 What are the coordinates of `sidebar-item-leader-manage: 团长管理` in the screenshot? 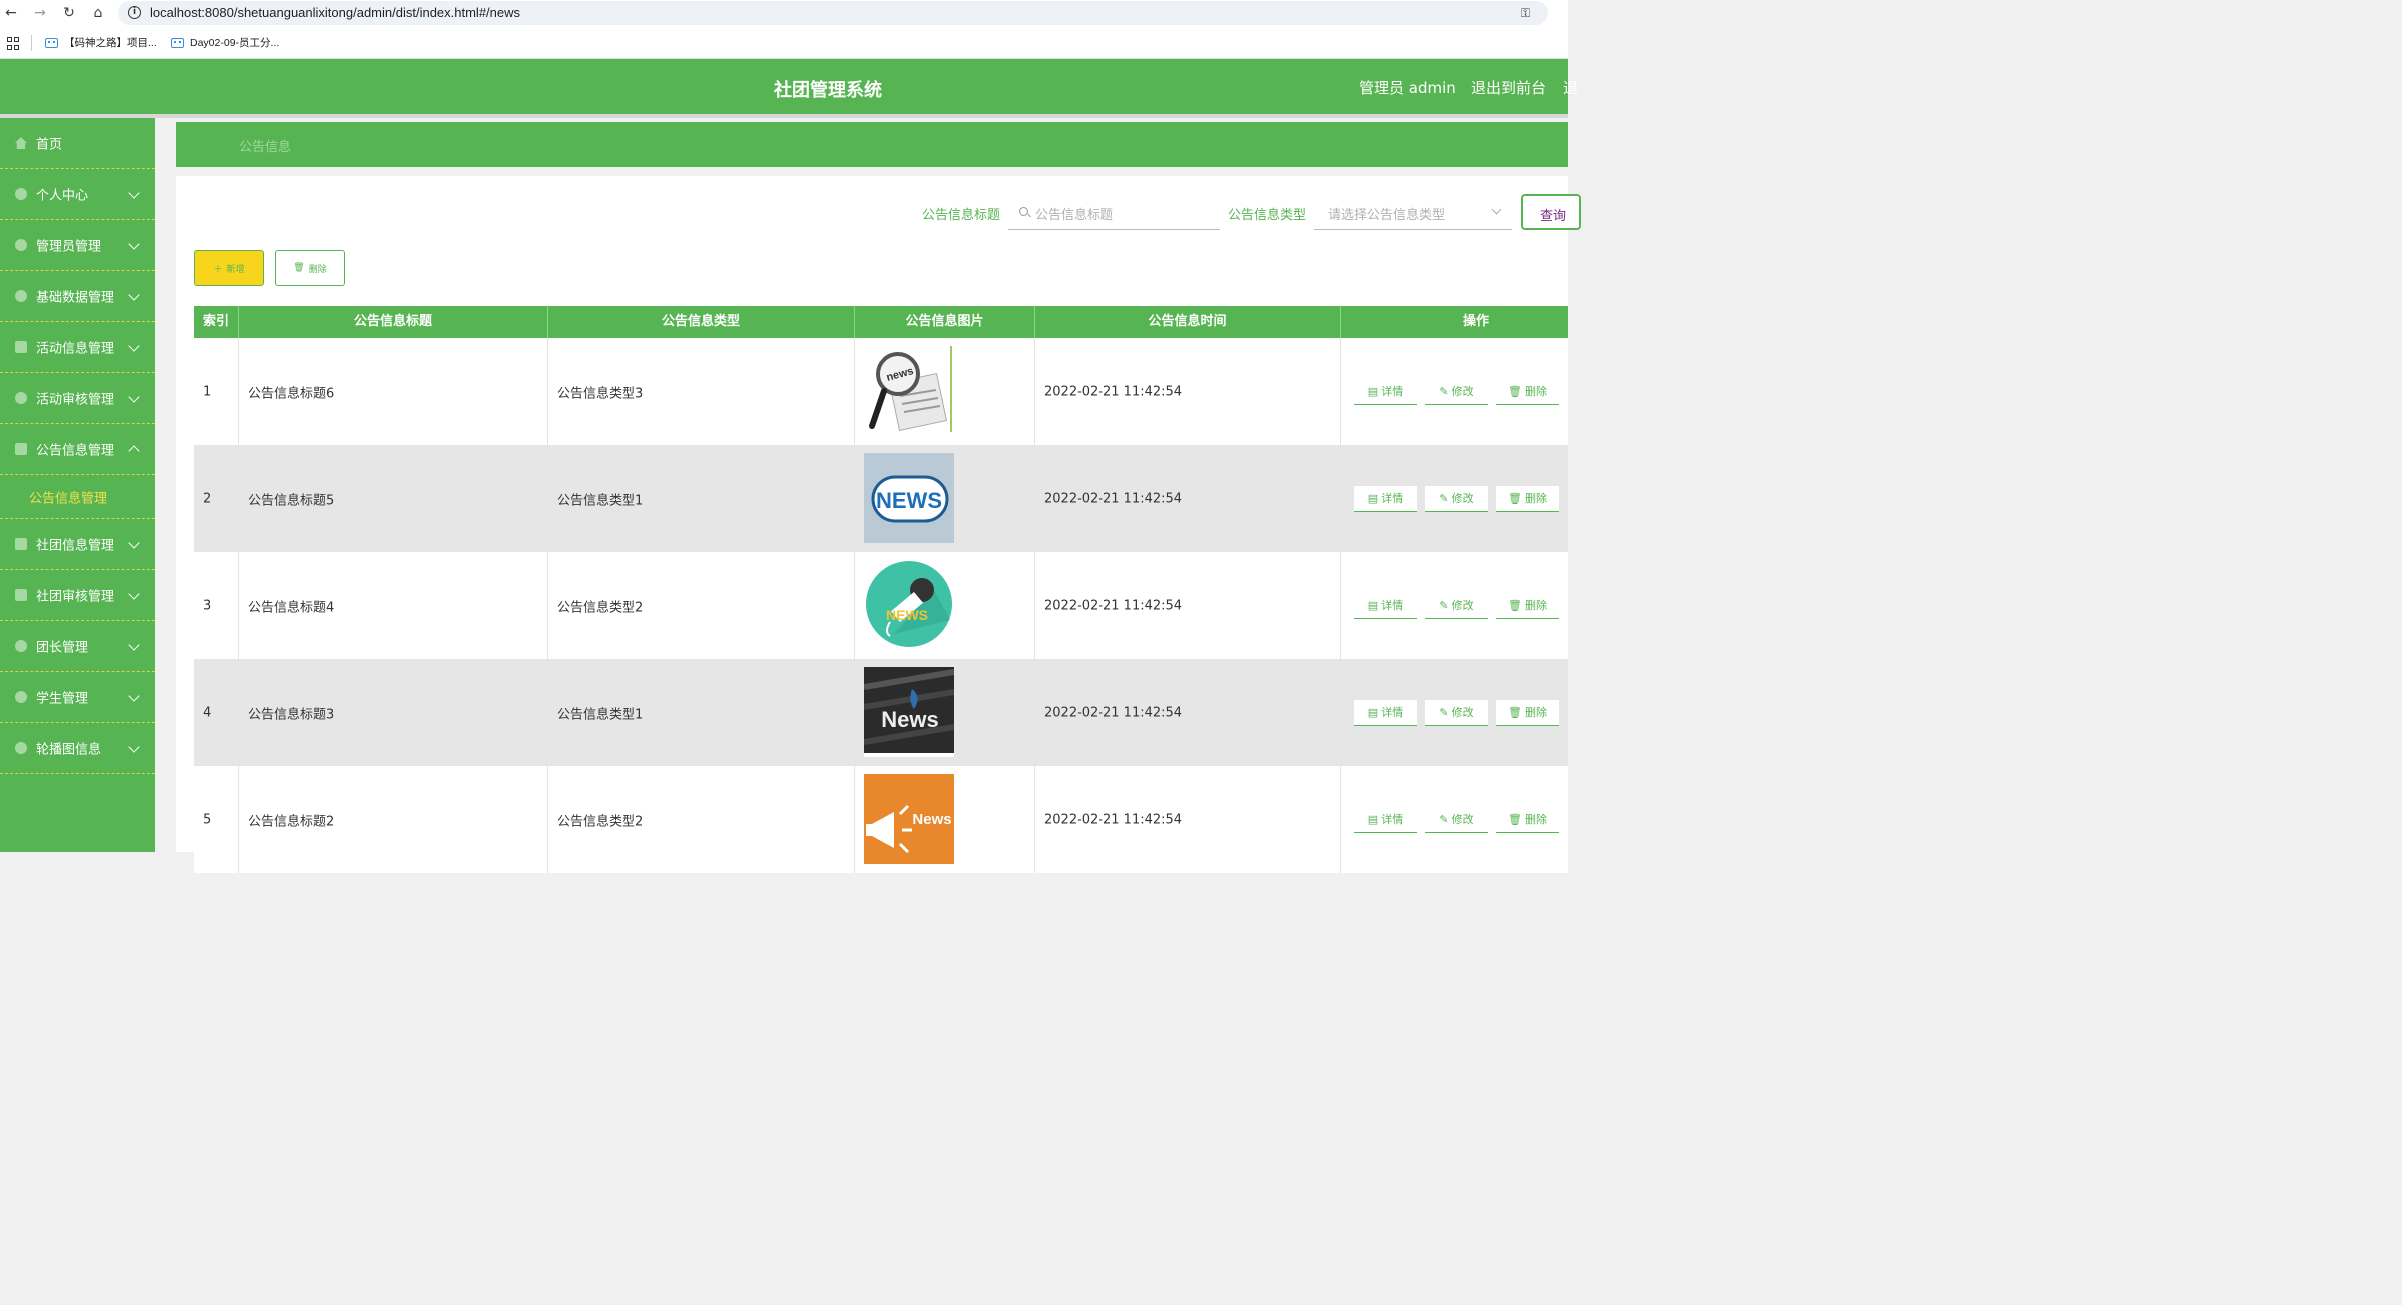 It's located at (77, 646).